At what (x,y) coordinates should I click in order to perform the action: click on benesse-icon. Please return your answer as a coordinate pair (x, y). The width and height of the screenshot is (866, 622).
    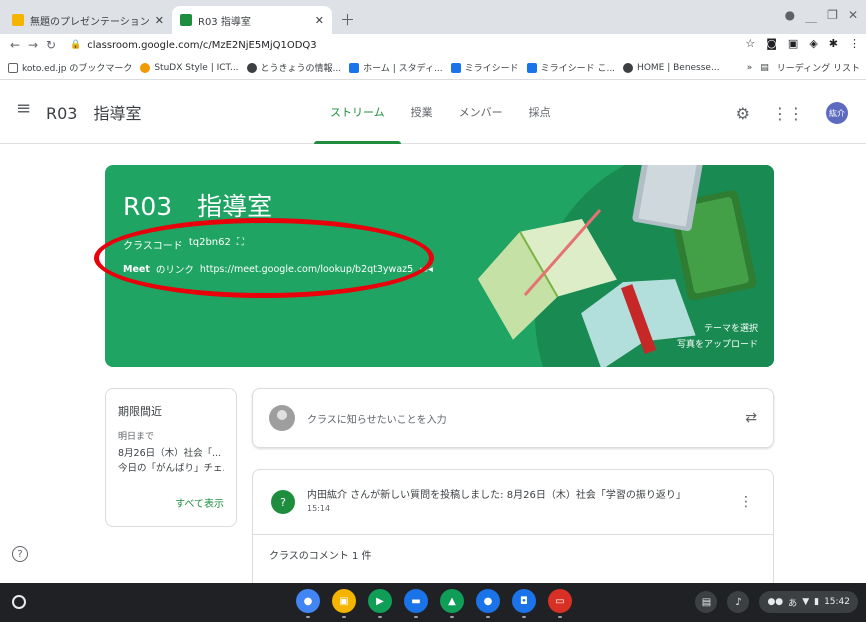
    Looking at the image, I should click on (628, 67).